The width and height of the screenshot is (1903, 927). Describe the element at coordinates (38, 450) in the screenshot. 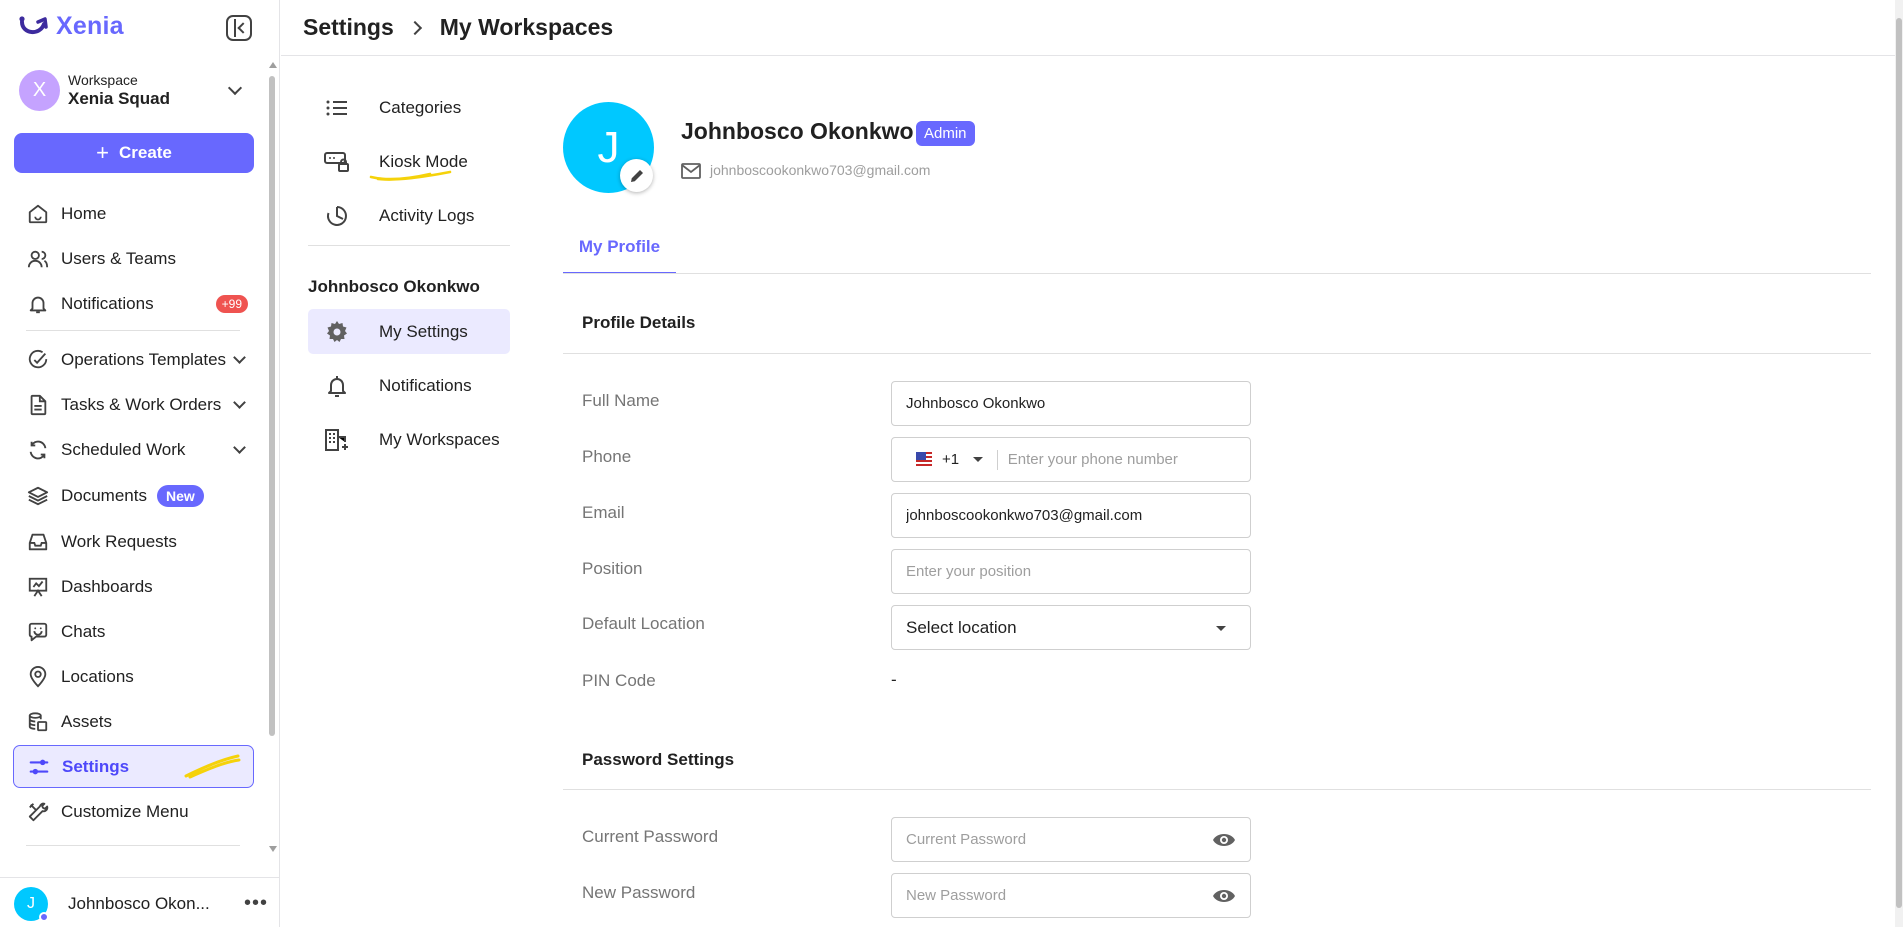

I see `refresh-icon` at that location.